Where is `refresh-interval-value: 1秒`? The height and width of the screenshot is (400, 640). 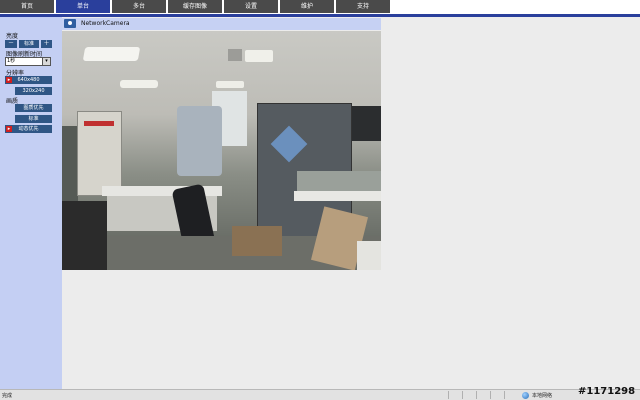
refresh-interval-value: 1秒 is located at coordinates (11, 61).